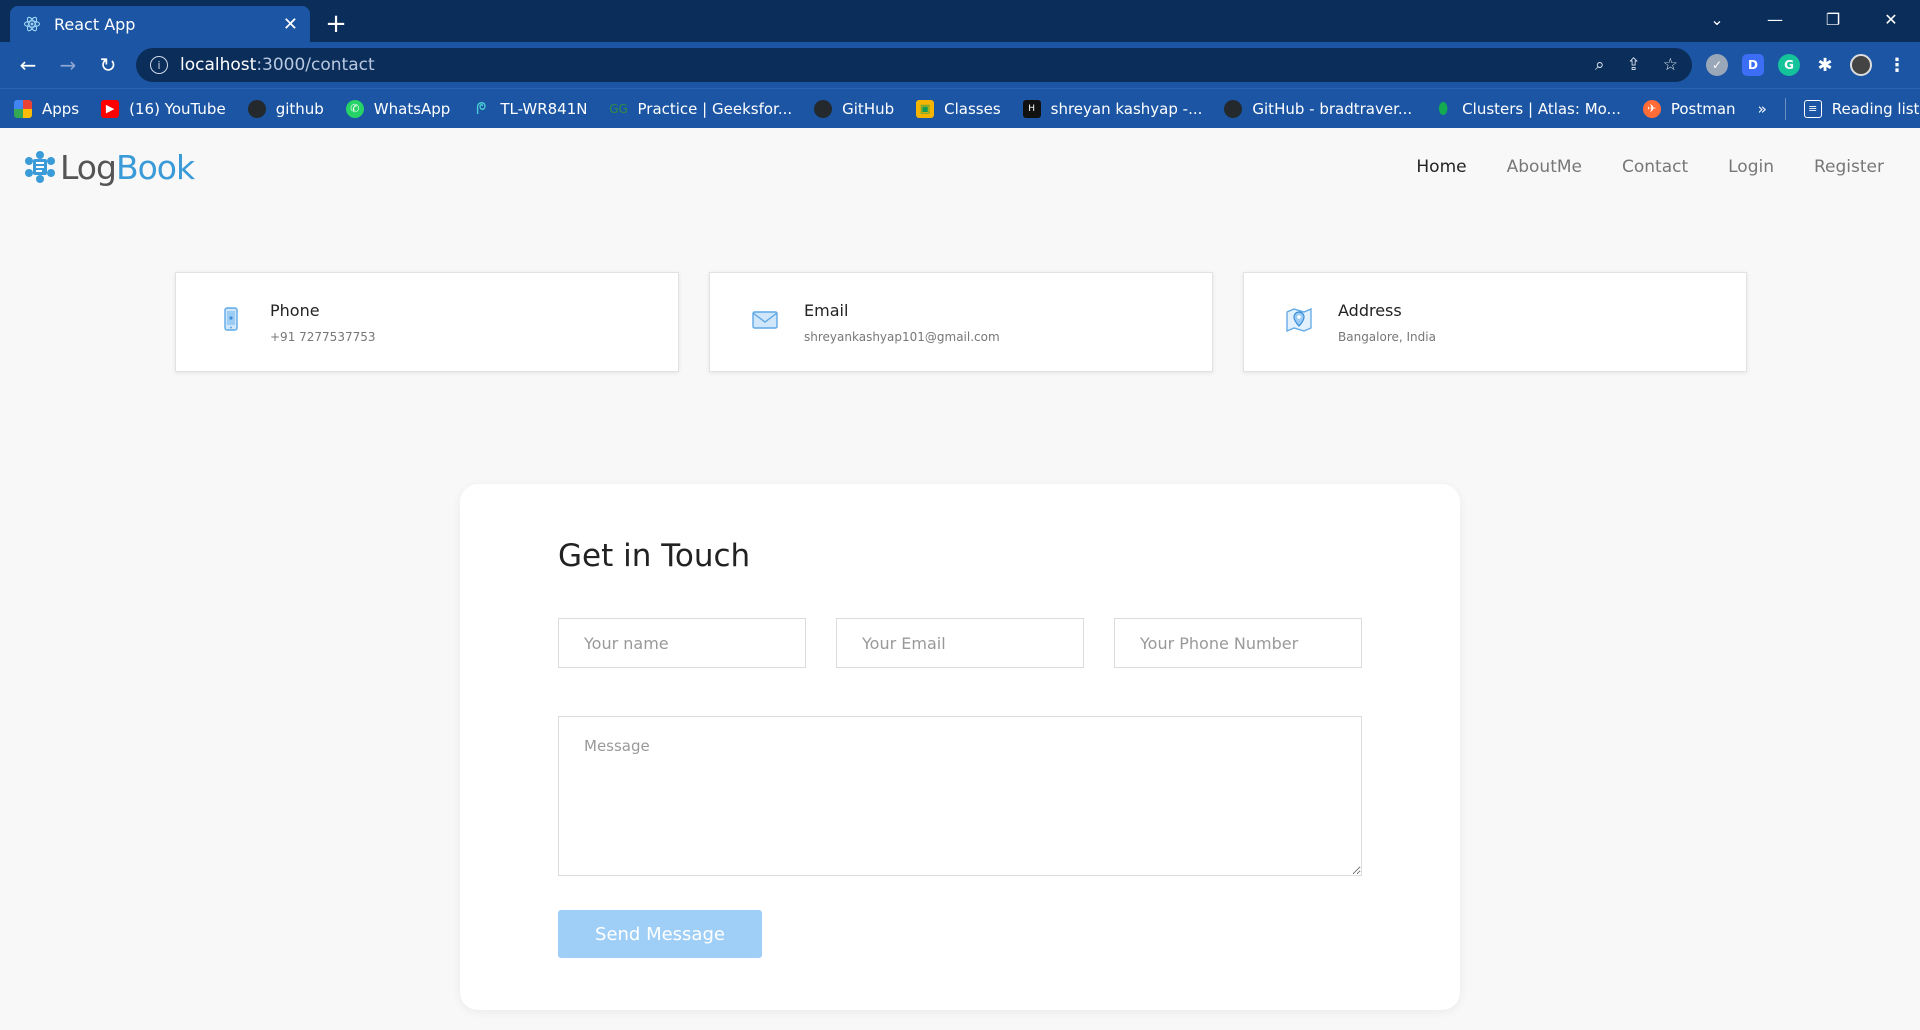  Describe the element at coordinates (336, 24) in the screenshot. I see `new-tab-button: +` at that location.